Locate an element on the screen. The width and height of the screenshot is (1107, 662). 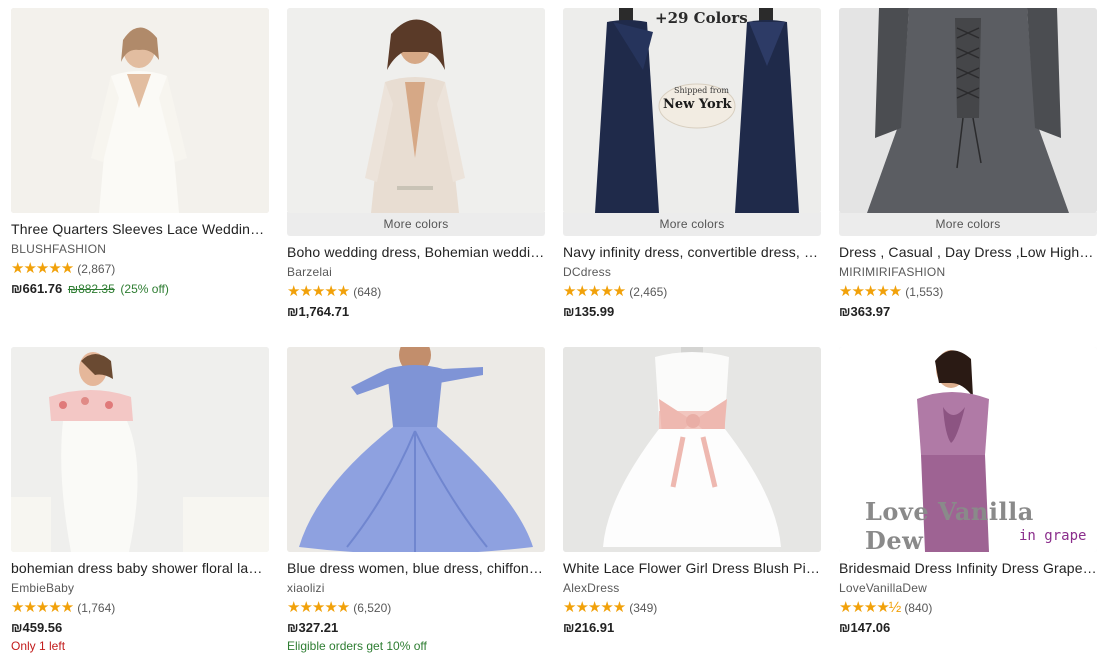
listing-image: +29 Colors Shipped from New York is located at coordinates (692, 110).